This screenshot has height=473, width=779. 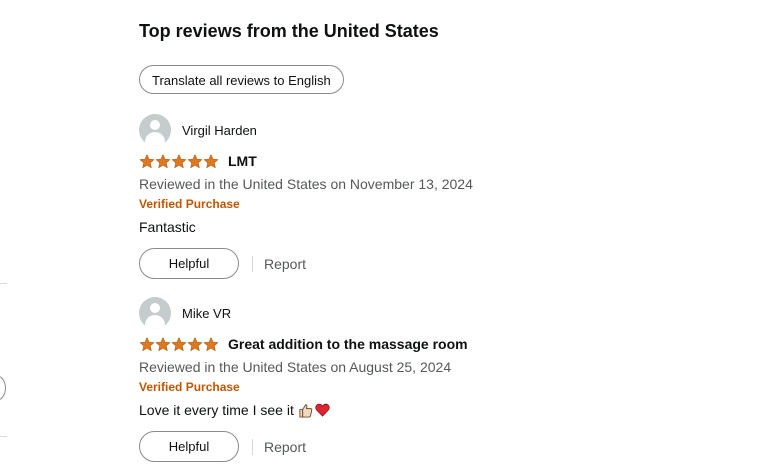 I want to click on red-heart-icon, so click(x=322, y=410).